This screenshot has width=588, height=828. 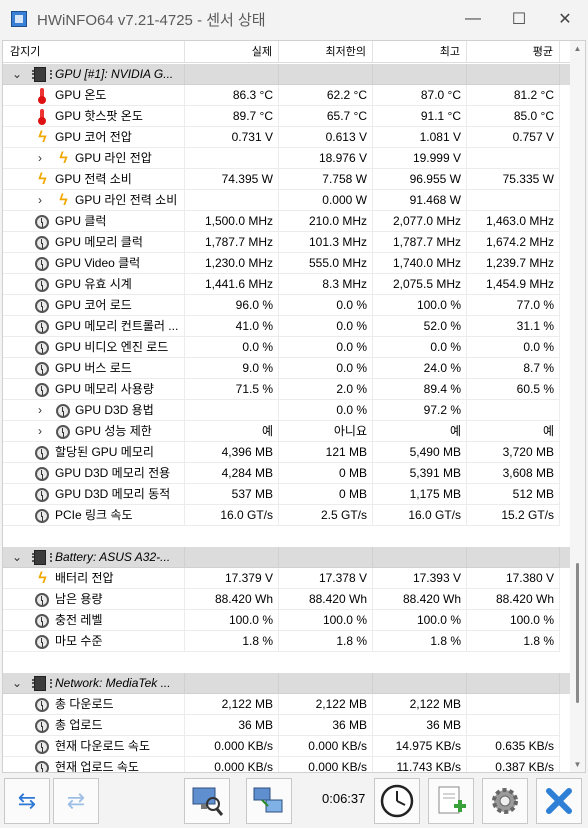 I want to click on sensor-row: 총 업로드 36 MB 36 MB 36 MB, so click(x=287, y=725).